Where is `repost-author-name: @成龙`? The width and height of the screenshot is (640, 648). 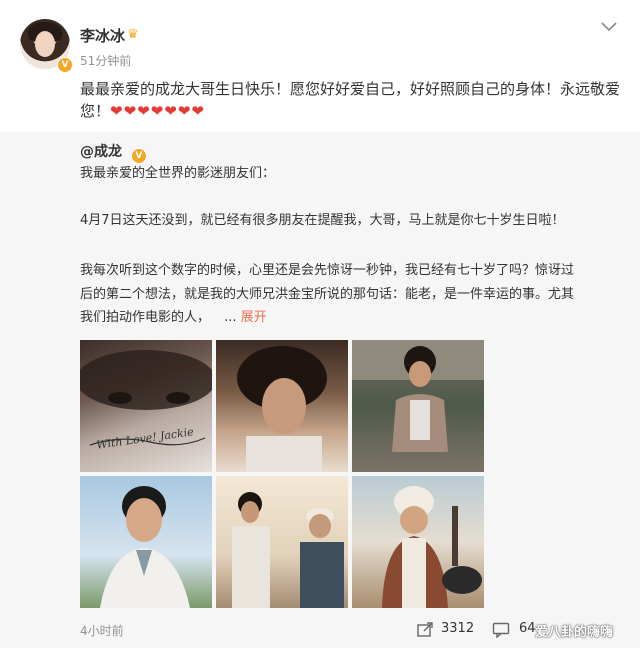 repost-author-name: @成龙 is located at coordinates (101, 152).